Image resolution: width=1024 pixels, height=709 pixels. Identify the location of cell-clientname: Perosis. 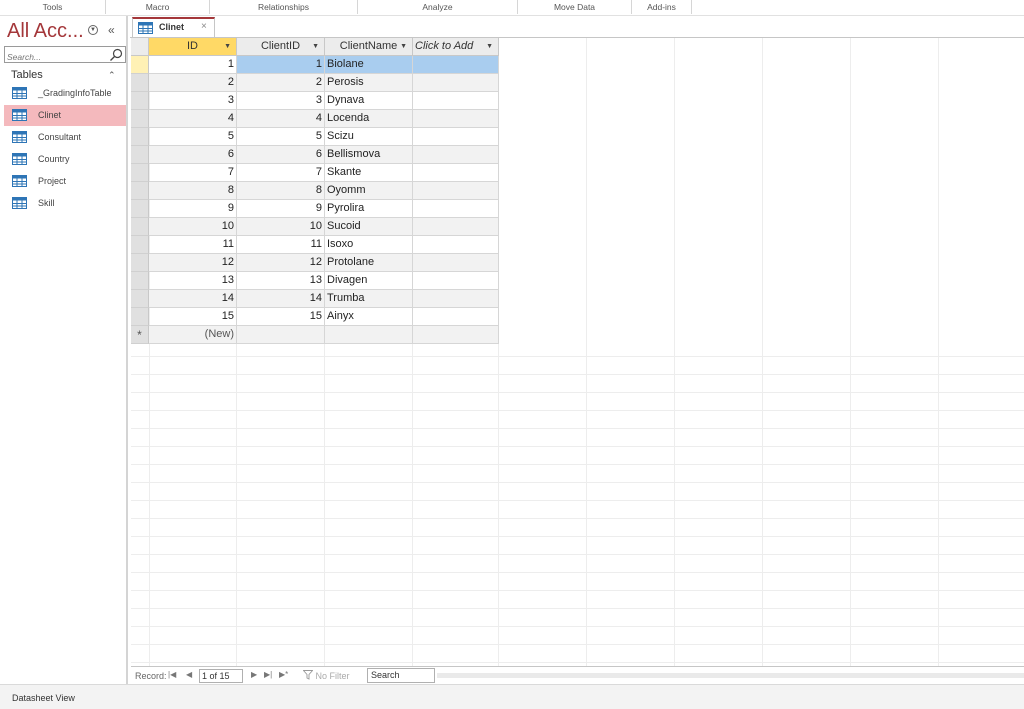
(369, 83).